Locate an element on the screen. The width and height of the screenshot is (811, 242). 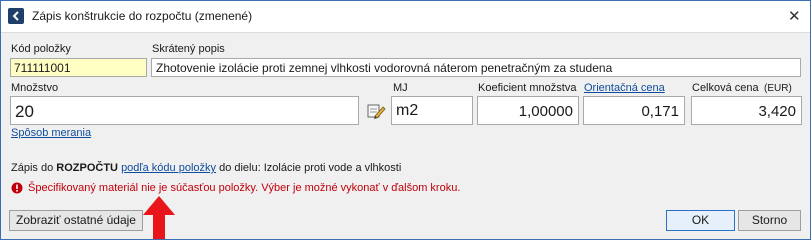
chevron-left-icon is located at coordinates (15, 16).